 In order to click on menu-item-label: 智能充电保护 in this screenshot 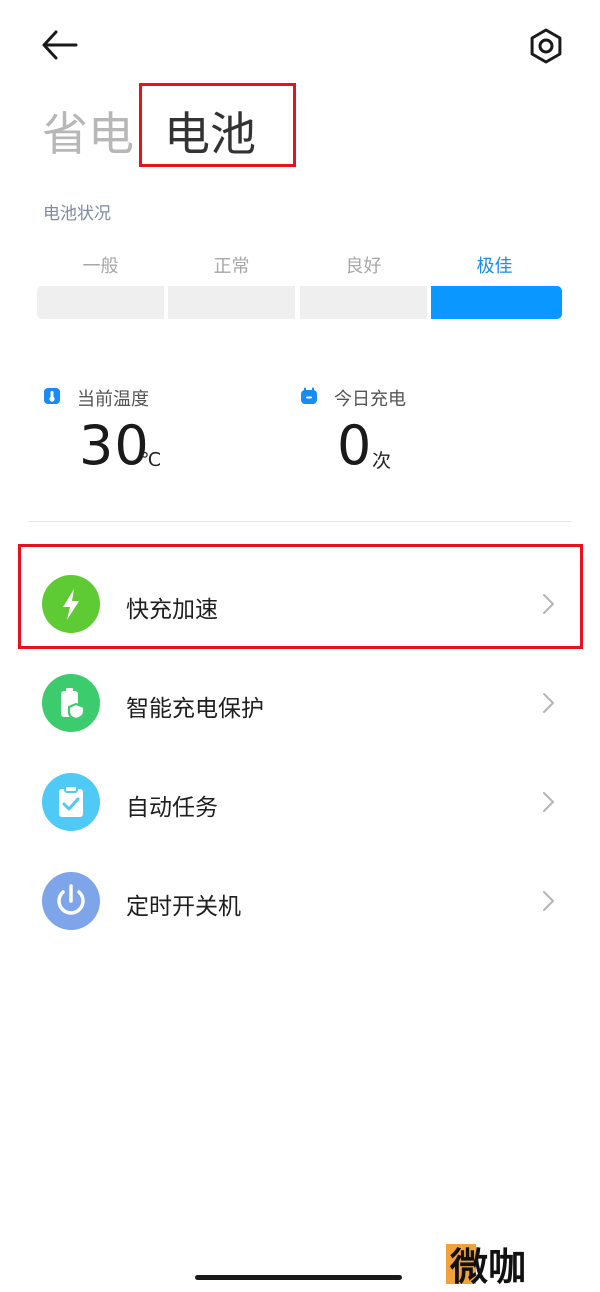, I will do `click(195, 709)`.